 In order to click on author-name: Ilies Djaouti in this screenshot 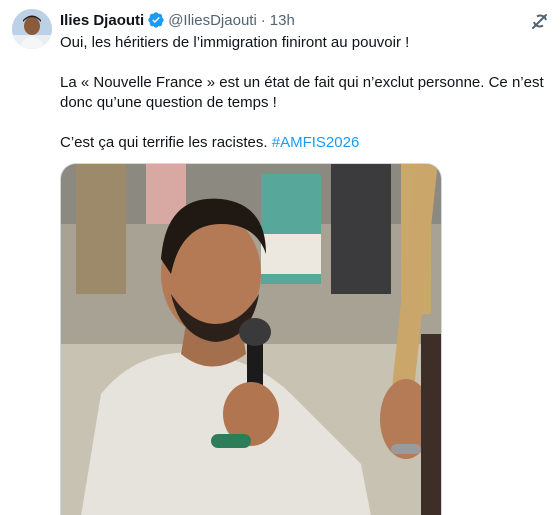, I will do `click(102, 20)`.